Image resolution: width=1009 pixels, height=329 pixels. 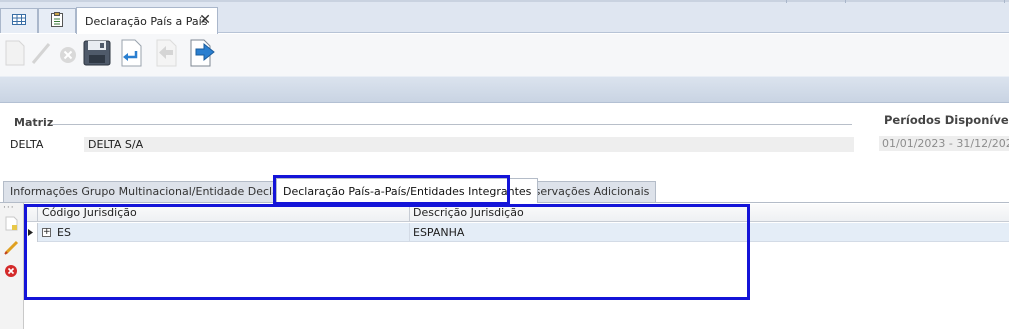 I want to click on table-icon, so click(x=19, y=21).